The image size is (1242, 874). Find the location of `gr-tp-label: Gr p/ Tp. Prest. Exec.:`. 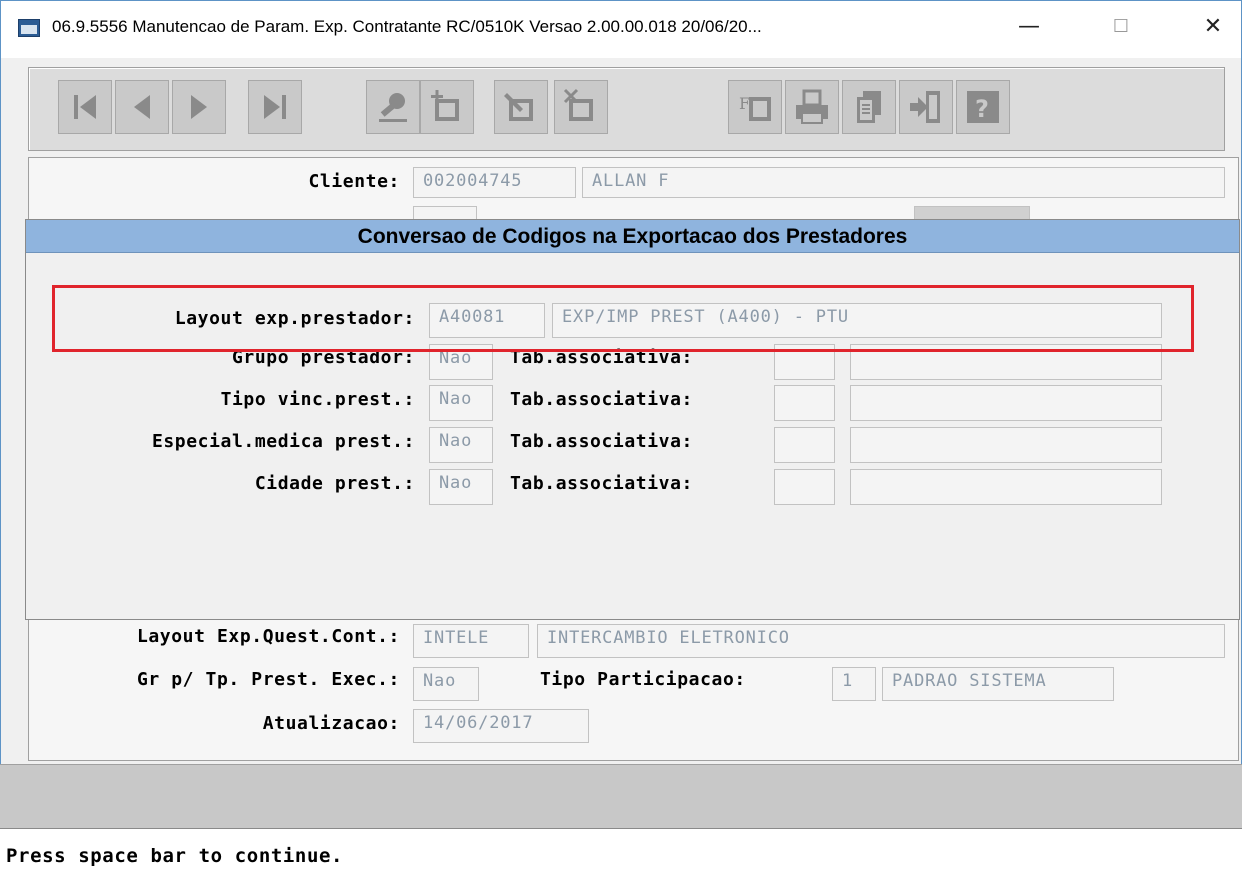

gr-tp-label: Gr p/ Tp. Prest. Exec.: is located at coordinates (268, 679).